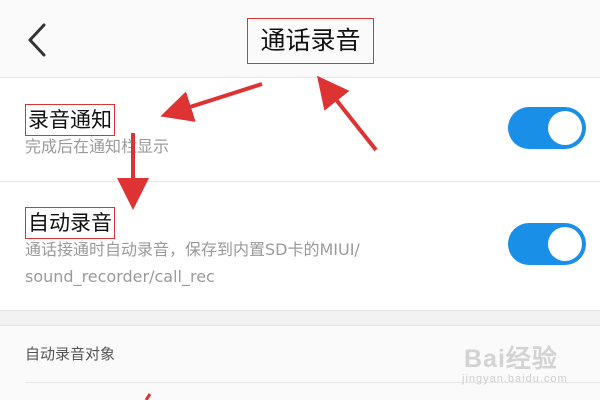  What do you see at coordinates (70, 223) in the screenshot?
I see `setting-title-auto-record: 自动录音` at bounding box center [70, 223].